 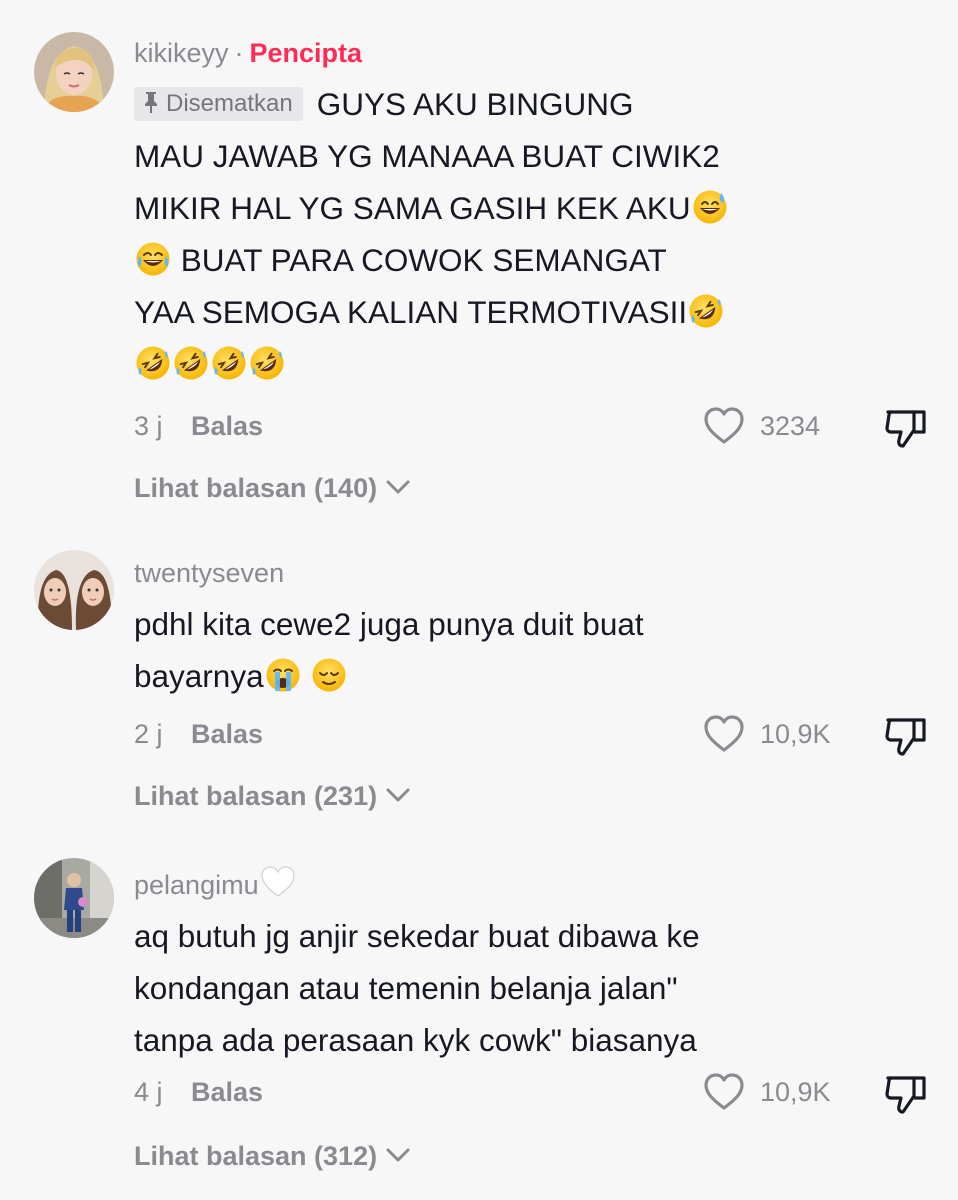 I want to click on view-replies-button: Lihat balasan (231), so click(x=272, y=796).